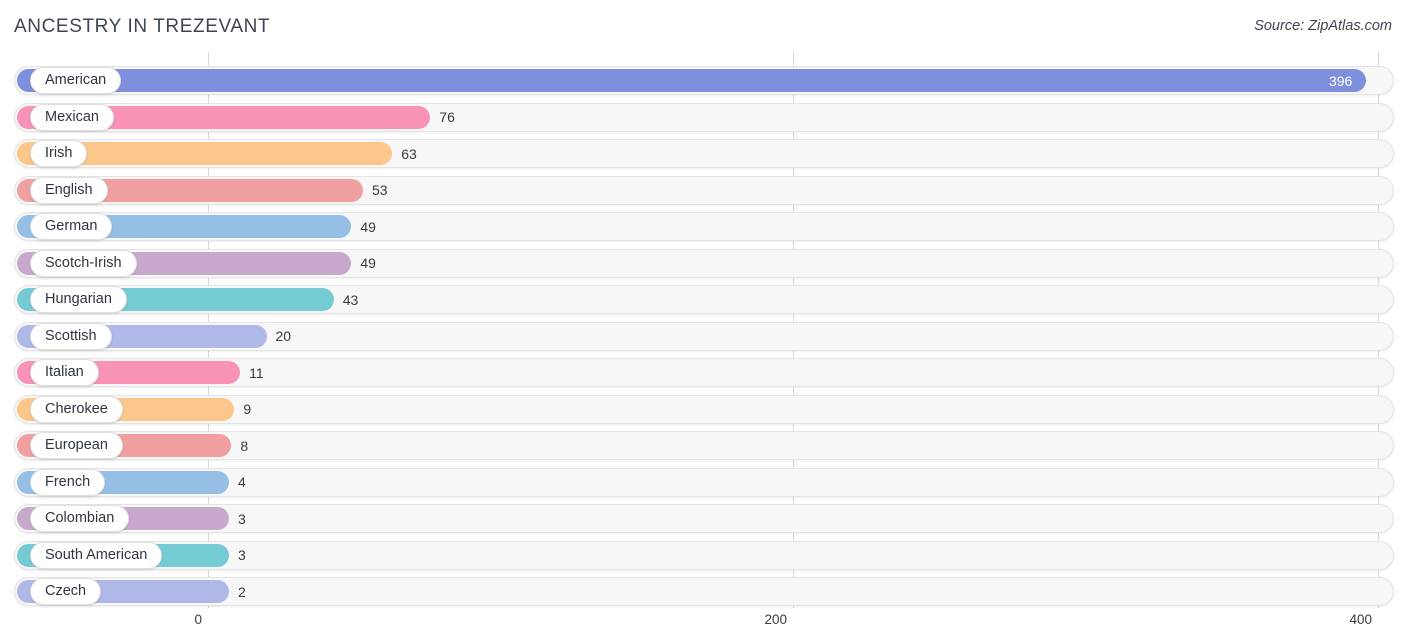 The image size is (1406, 644). I want to click on bar-row: American 396, so click(704, 80).